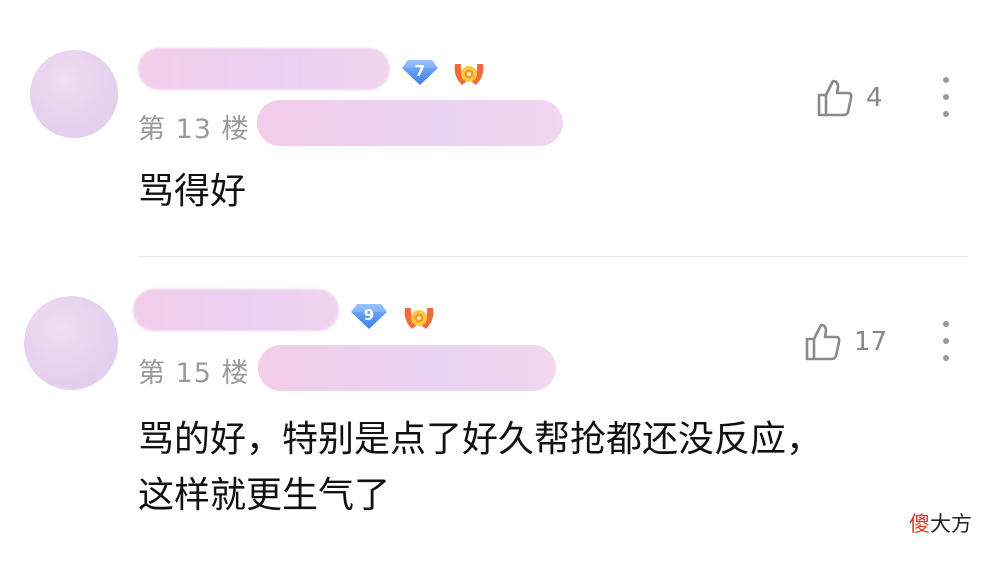 The height and width of the screenshot is (561, 1000). I want to click on like-button: 4, so click(849, 98).